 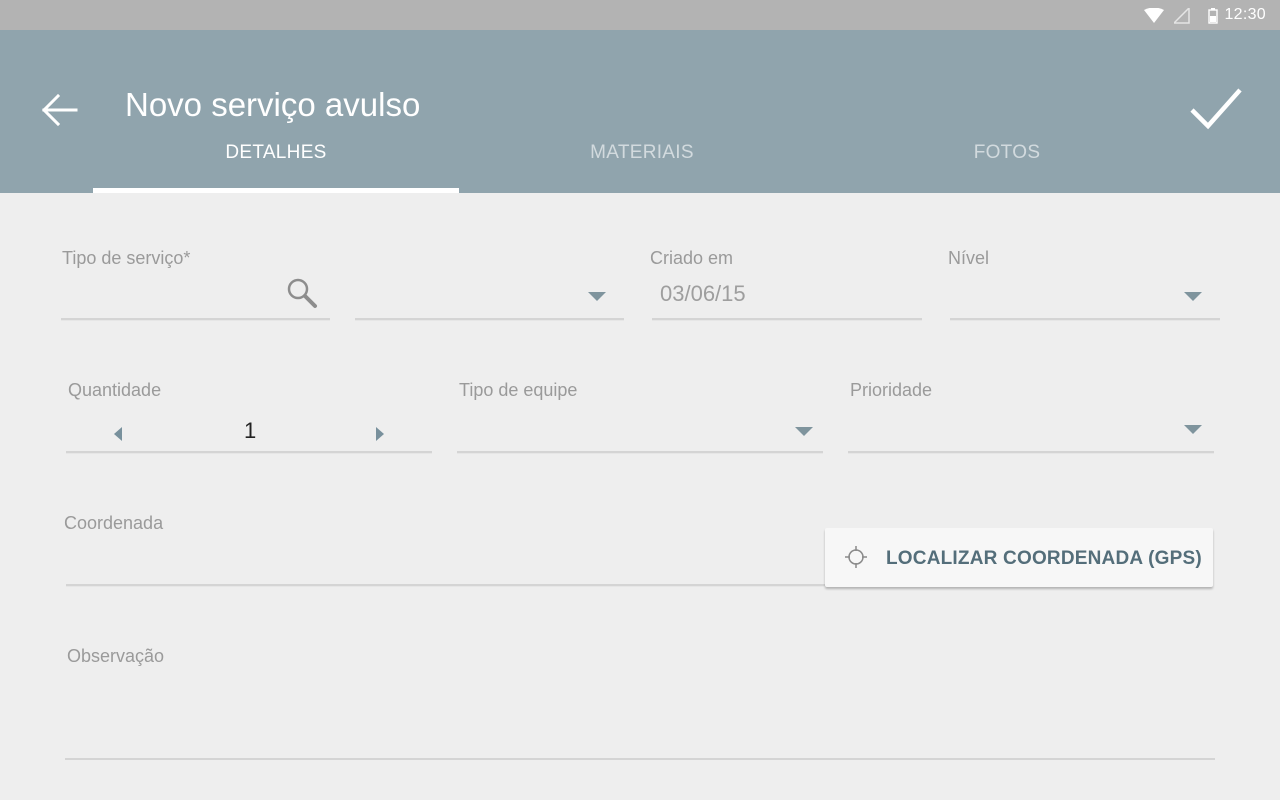 I want to click on localizar-gps-button: LOCALIZAR COORDENADA (GPS), so click(x=1019, y=557).